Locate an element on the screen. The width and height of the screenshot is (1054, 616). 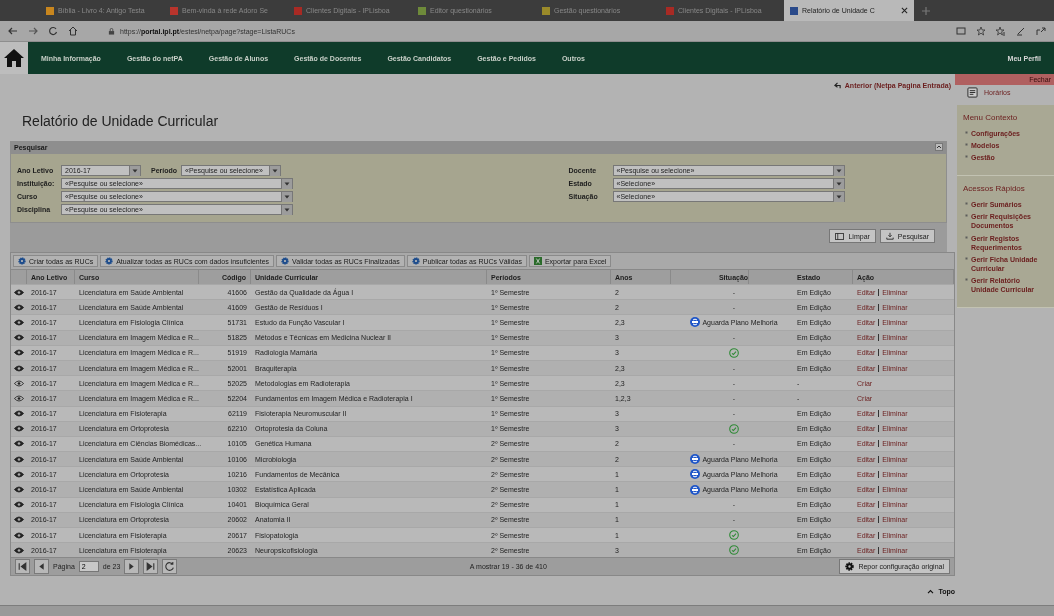
next-page-icon is located at coordinates (132, 567).